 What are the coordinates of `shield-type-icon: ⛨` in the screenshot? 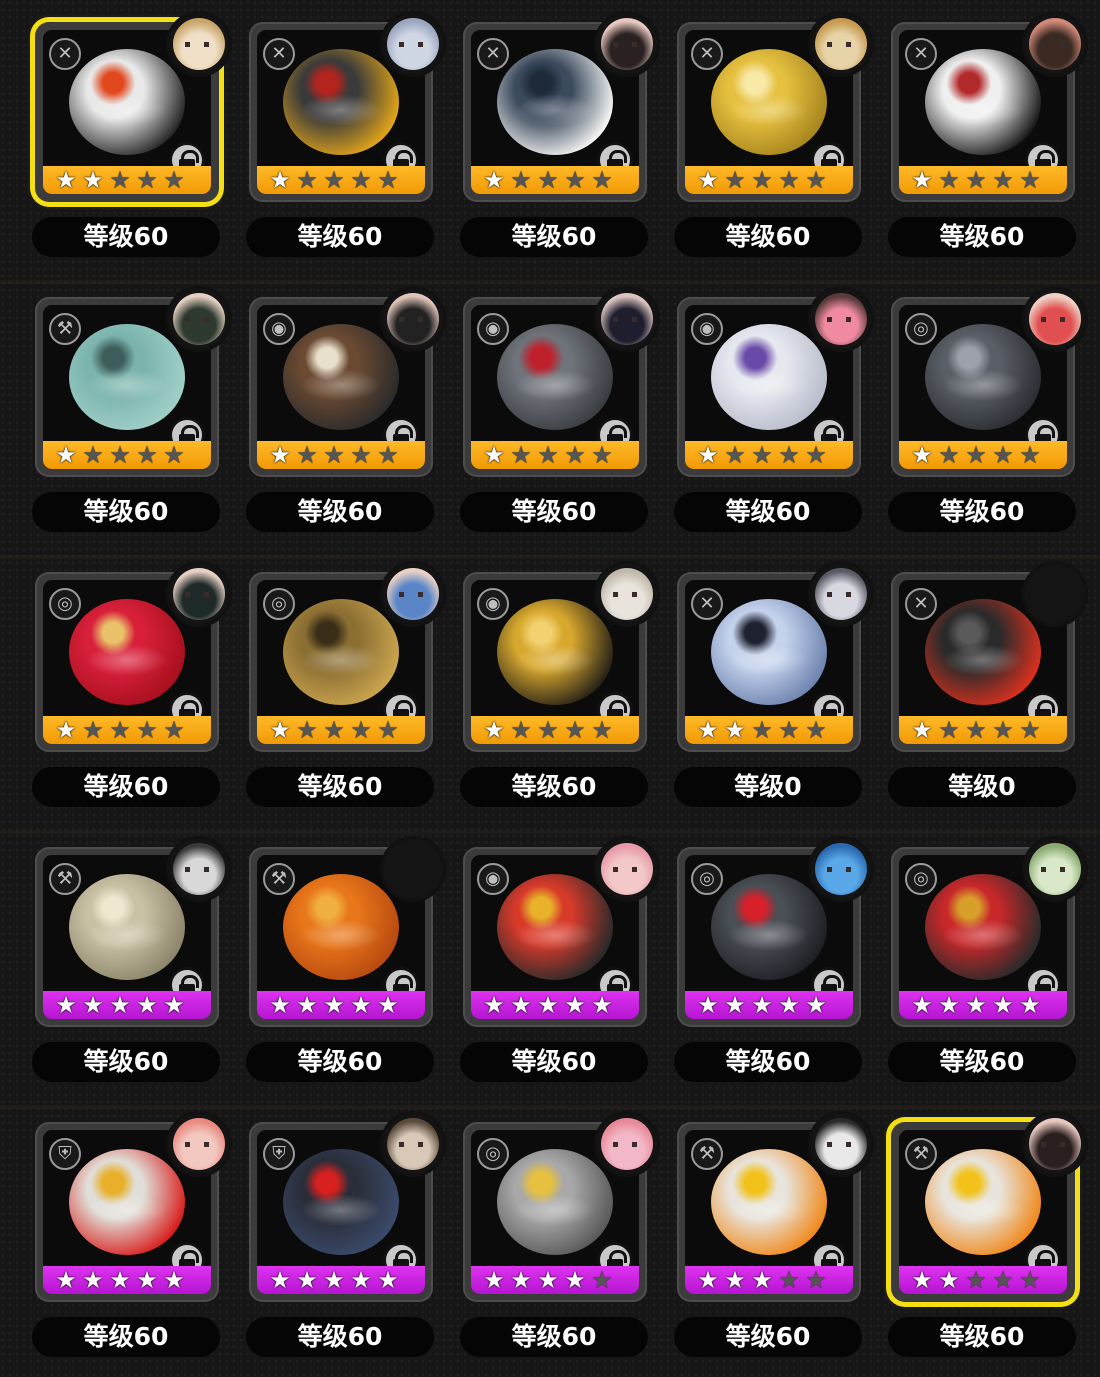 It's located at (65, 1154).